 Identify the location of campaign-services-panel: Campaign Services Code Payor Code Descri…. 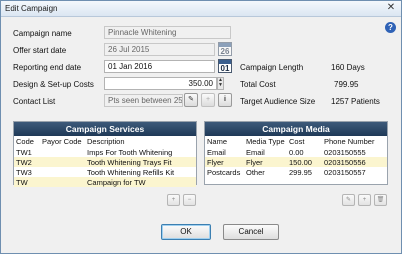
(105, 154).